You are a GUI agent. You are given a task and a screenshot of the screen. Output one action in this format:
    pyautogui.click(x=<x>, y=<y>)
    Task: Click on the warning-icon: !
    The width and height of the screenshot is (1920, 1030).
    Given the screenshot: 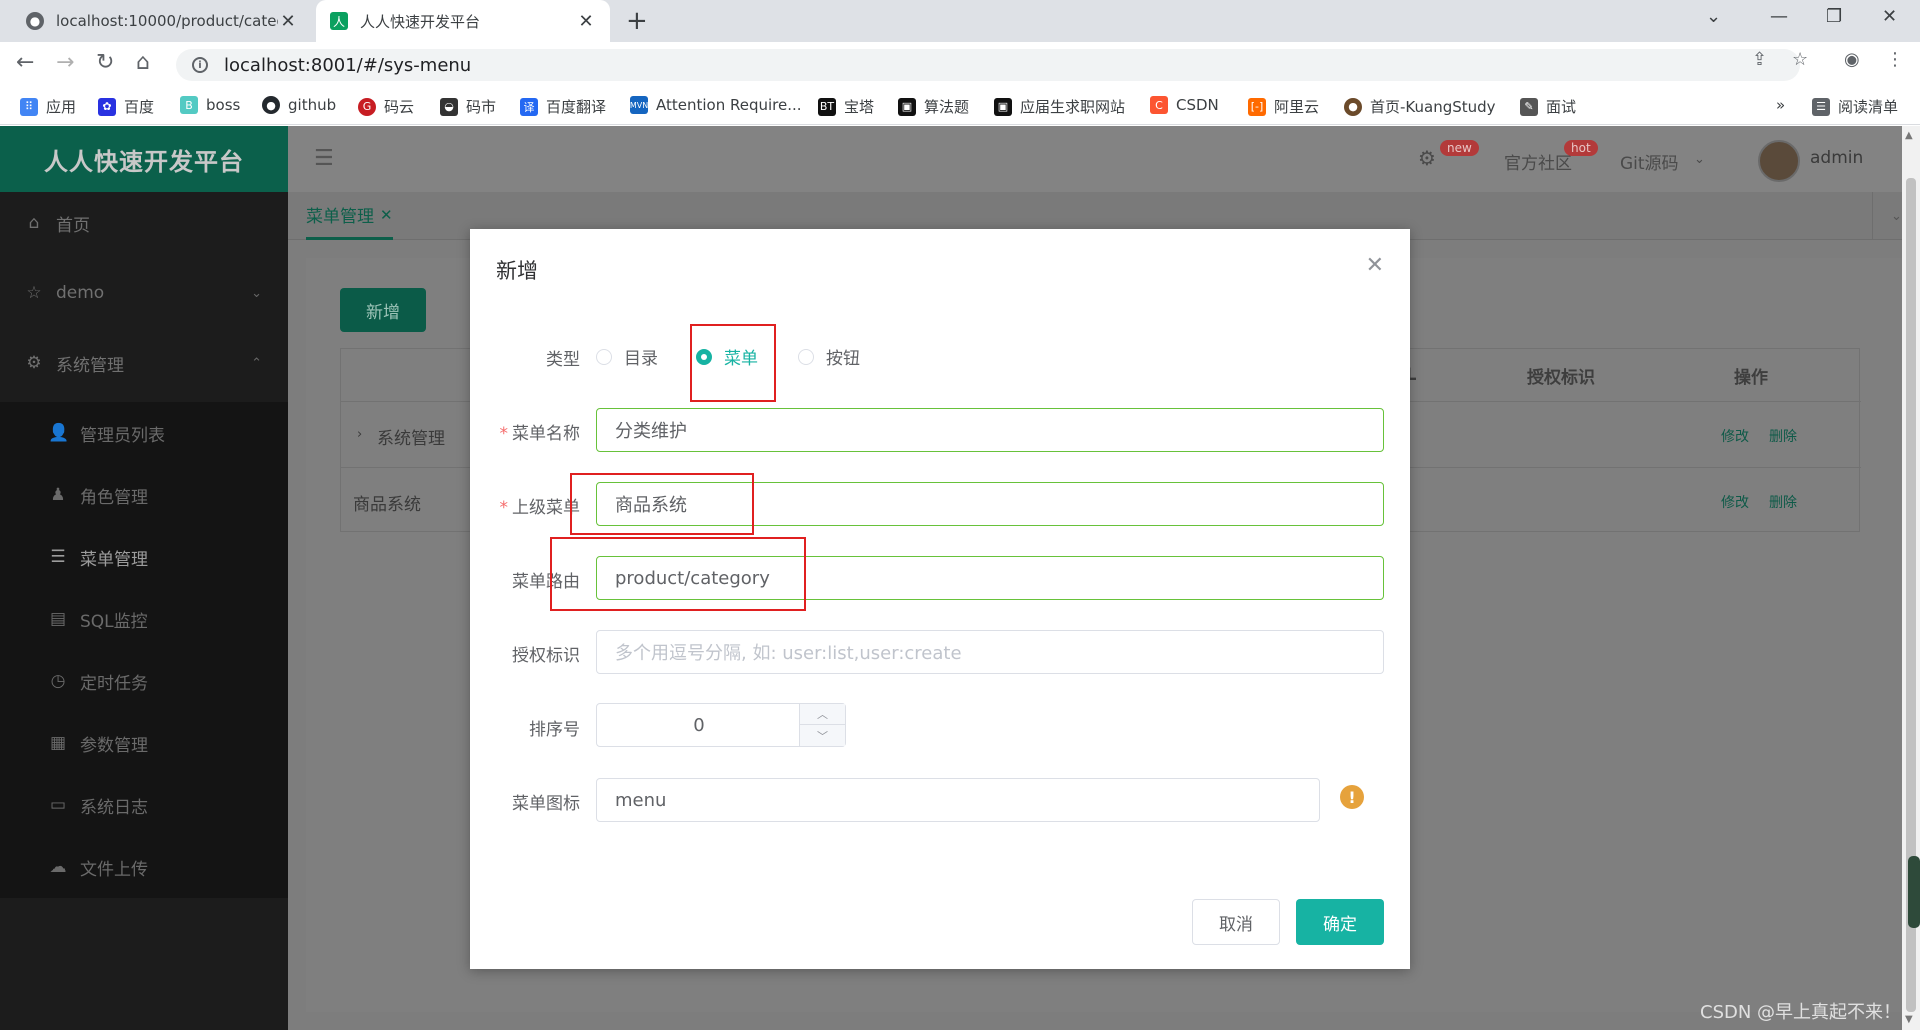 What is the action you would take?
    pyautogui.click(x=1352, y=797)
    